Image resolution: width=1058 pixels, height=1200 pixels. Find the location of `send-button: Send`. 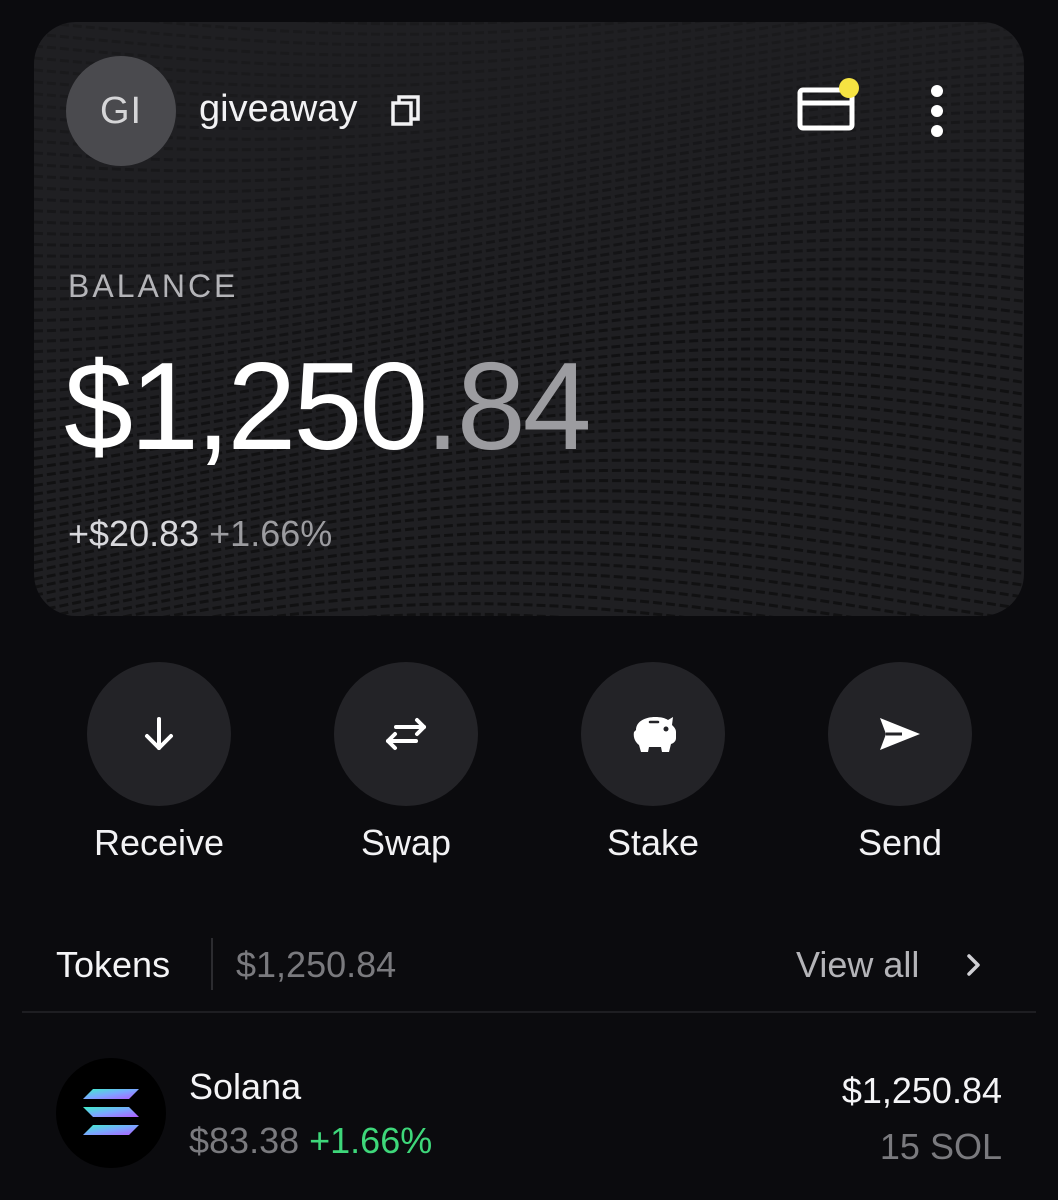

send-button: Send is located at coordinates (900, 763).